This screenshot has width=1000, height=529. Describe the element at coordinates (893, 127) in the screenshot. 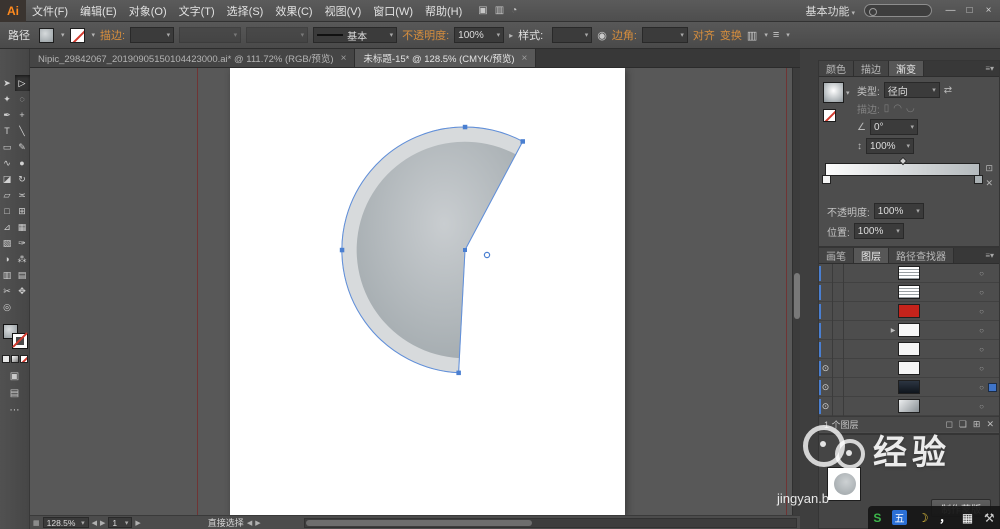

I see `gradient-angle-field: 0° ▾` at that location.